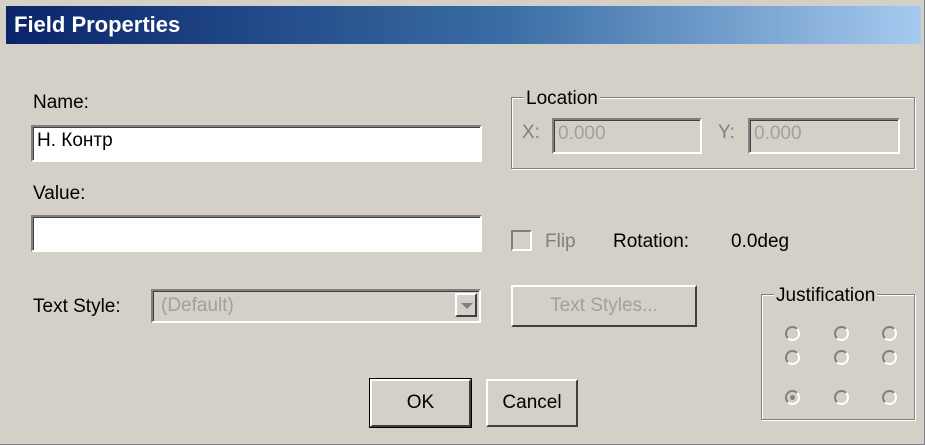 The width and height of the screenshot is (925, 445). I want to click on chevron-down-icon, so click(466, 305).